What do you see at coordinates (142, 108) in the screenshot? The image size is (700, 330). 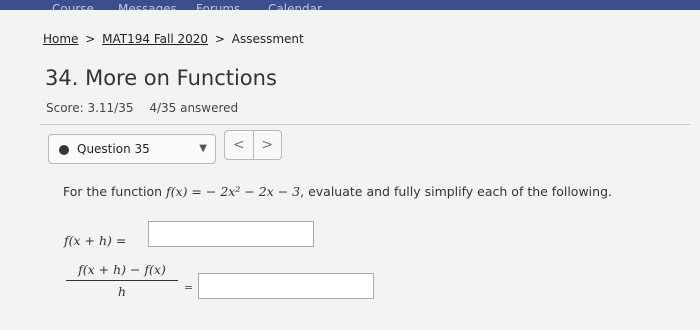 I see `score-line: Score: 3.11/35 4/35 answered` at bounding box center [142, 108].